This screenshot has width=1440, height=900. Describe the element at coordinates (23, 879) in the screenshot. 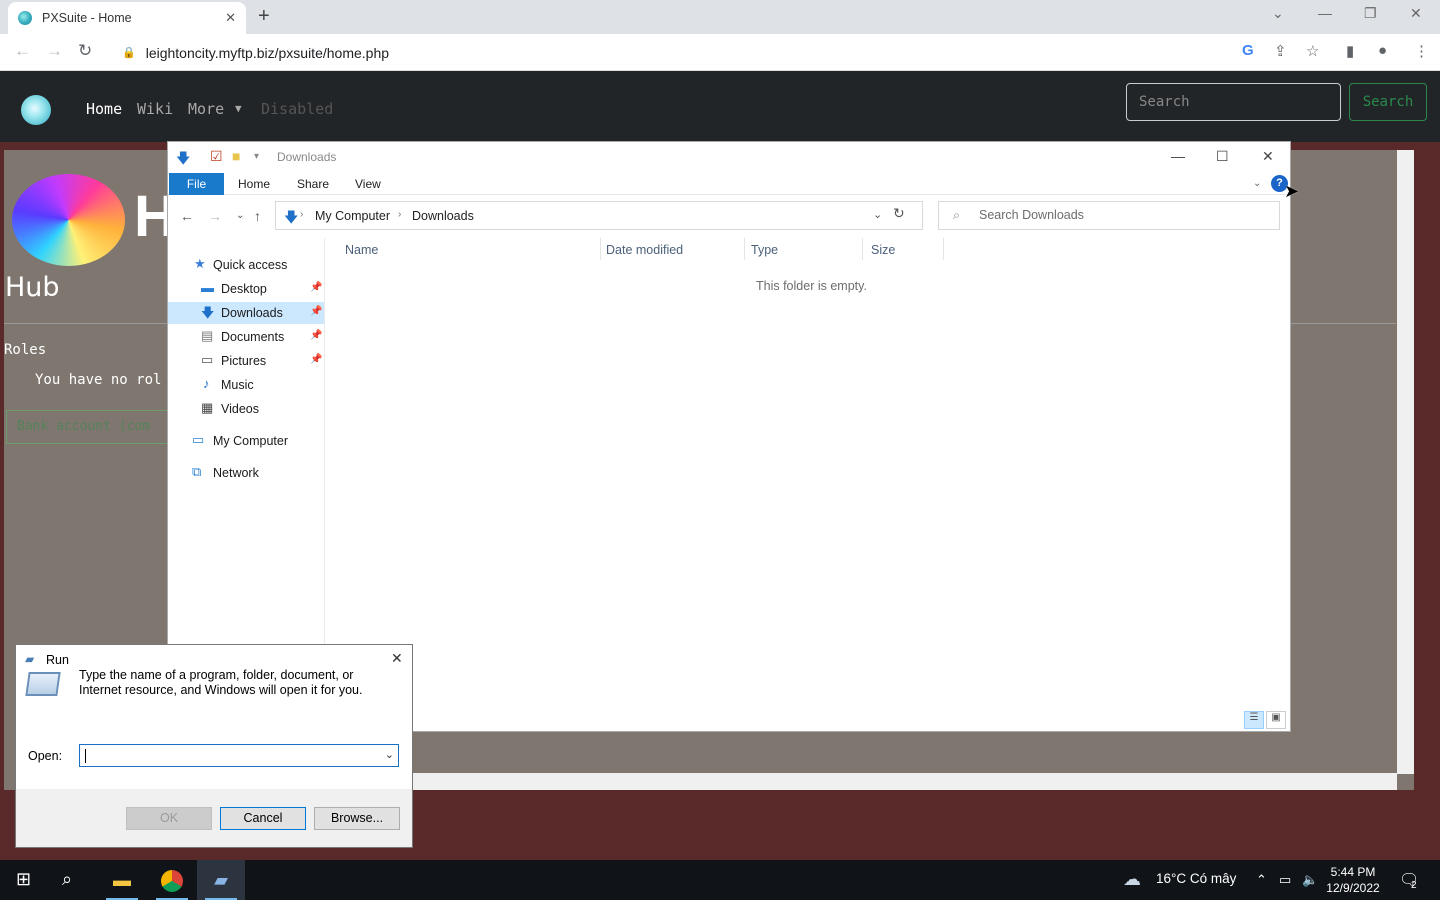

I see `windows-start-icon: ⊞` at that location.